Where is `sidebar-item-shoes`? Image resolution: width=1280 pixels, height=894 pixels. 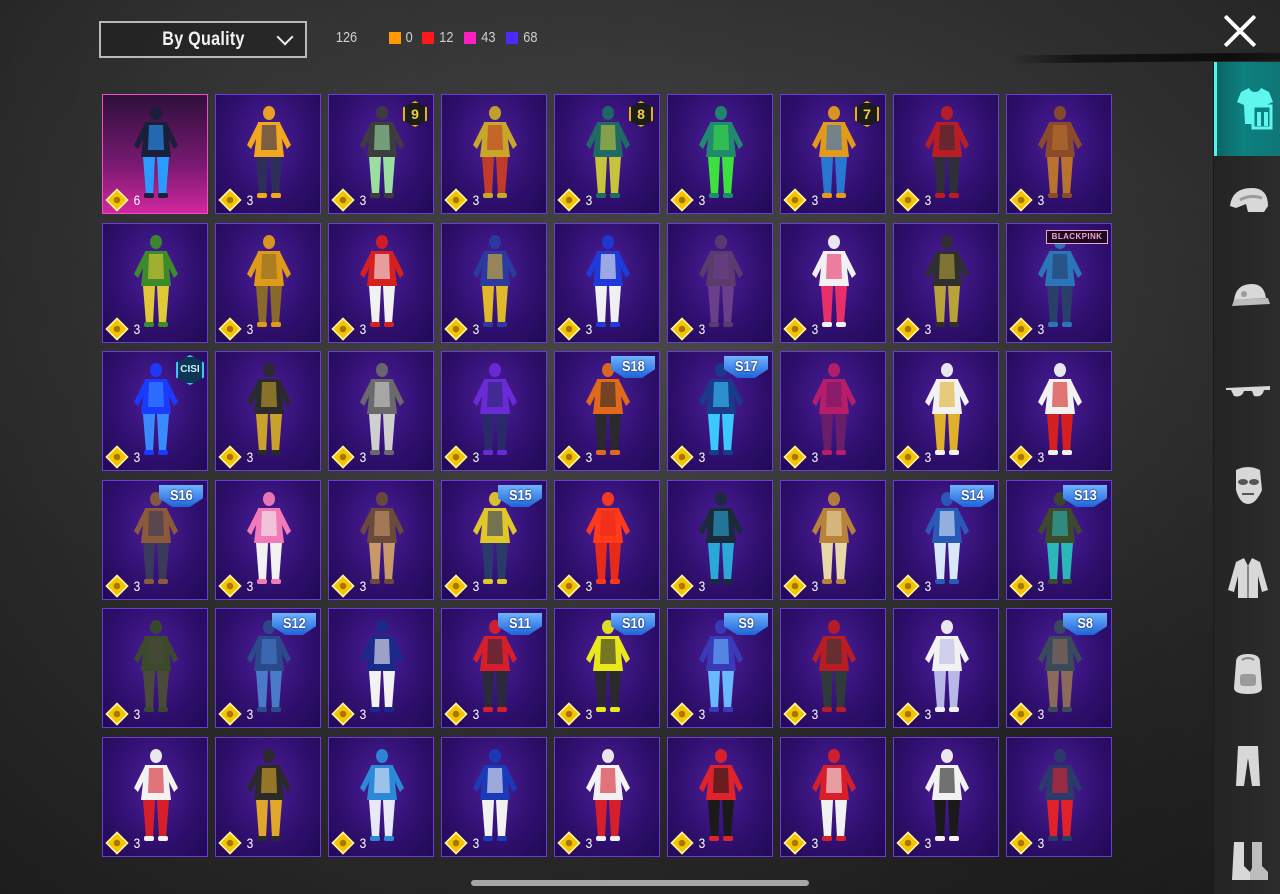 sidebar-item-shoes is located at coordinates (1247, 854).